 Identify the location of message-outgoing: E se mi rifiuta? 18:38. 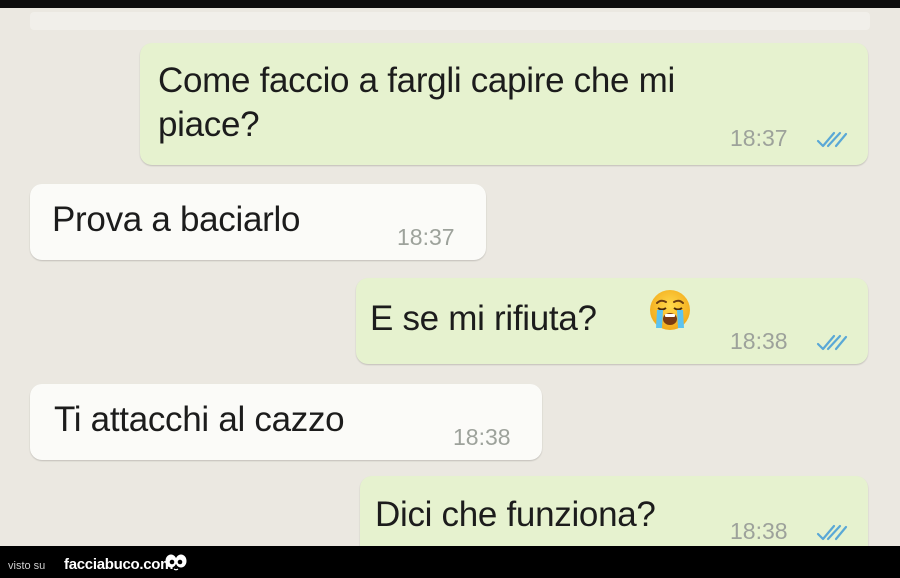
(612, 321).